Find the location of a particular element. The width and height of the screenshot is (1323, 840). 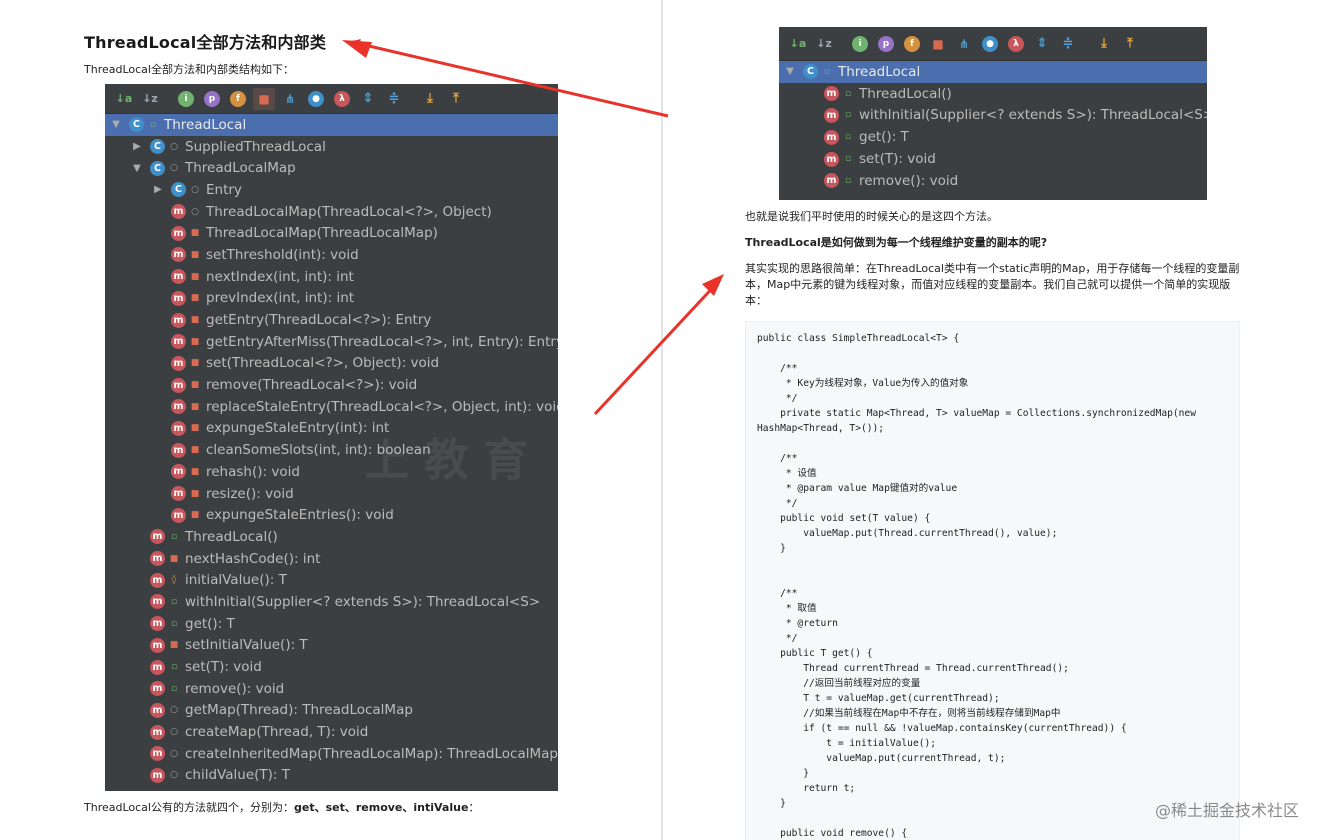

tree-node: m ○ childValue(T): T is located at coordinates (331, 776).